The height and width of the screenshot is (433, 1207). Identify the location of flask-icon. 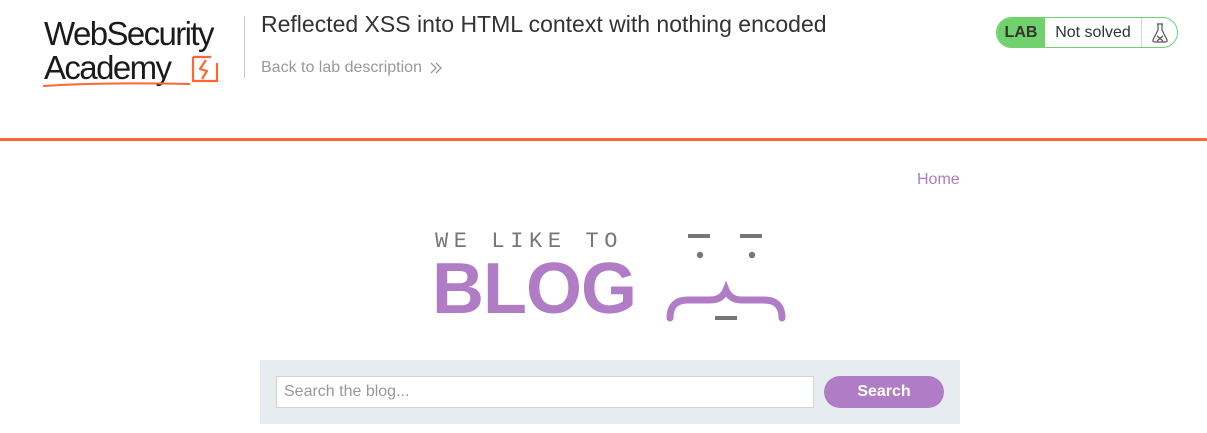
(1159, 32).